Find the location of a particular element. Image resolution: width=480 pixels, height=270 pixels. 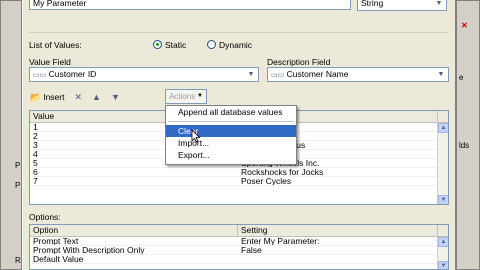

option-row: Default Value is located at coordinates (239, 259).